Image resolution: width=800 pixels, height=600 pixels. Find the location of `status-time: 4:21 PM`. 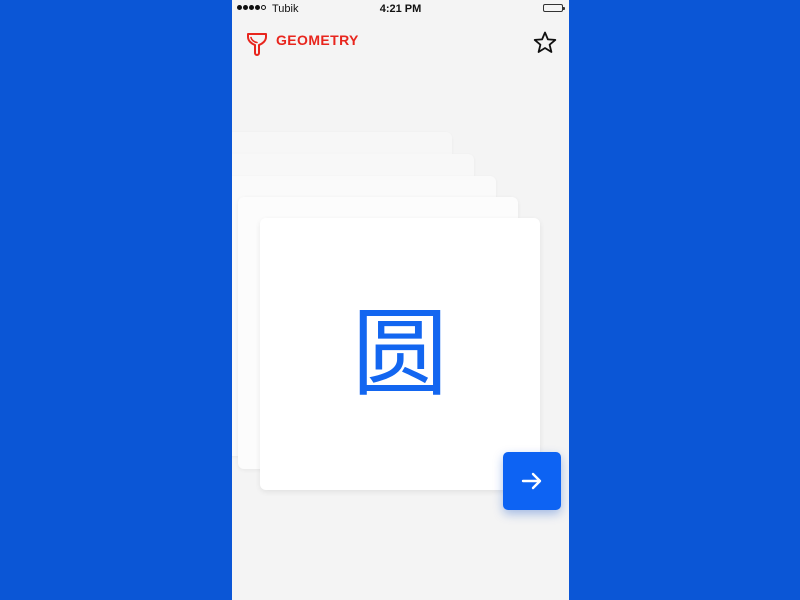

status-time: 4:21 PM is located at coordinates (400, 9).